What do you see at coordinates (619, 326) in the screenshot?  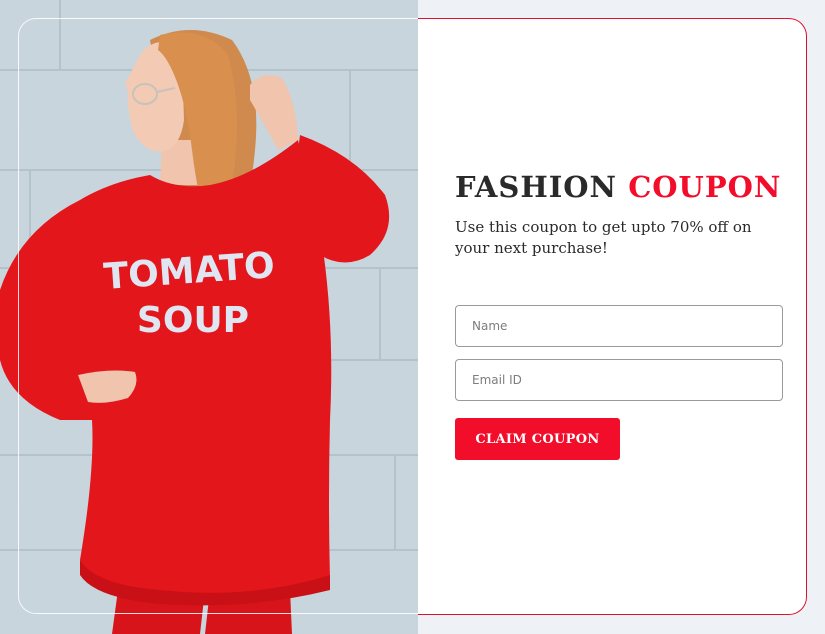 I see `name-input` at bounding box center [619, 326].